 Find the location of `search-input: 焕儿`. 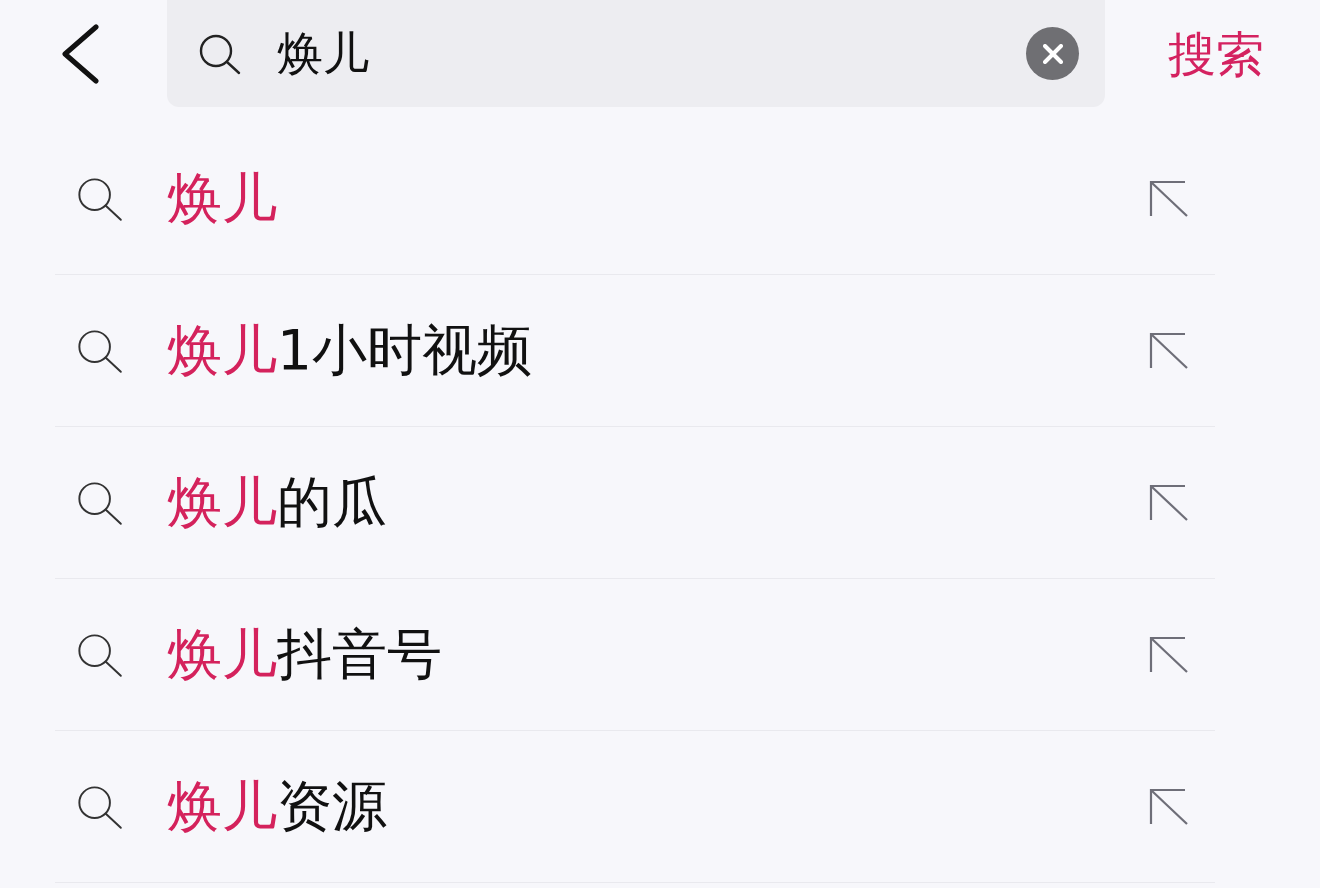

search-input: 焕儿 is located at coordinates (641, 53).